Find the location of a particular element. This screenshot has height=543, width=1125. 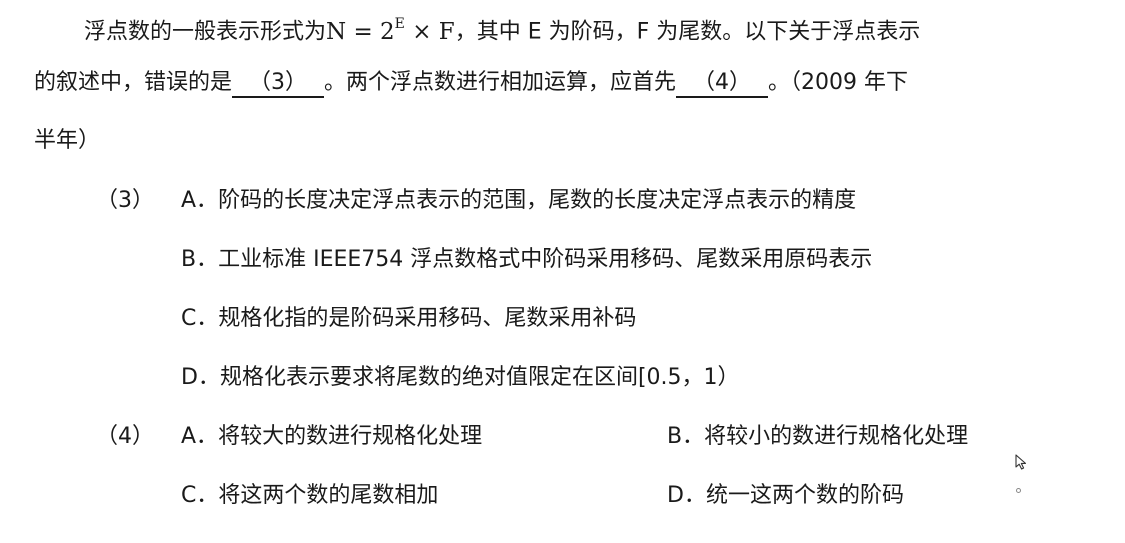

question-line-3: 半年） is located at coordinates (67, 141).